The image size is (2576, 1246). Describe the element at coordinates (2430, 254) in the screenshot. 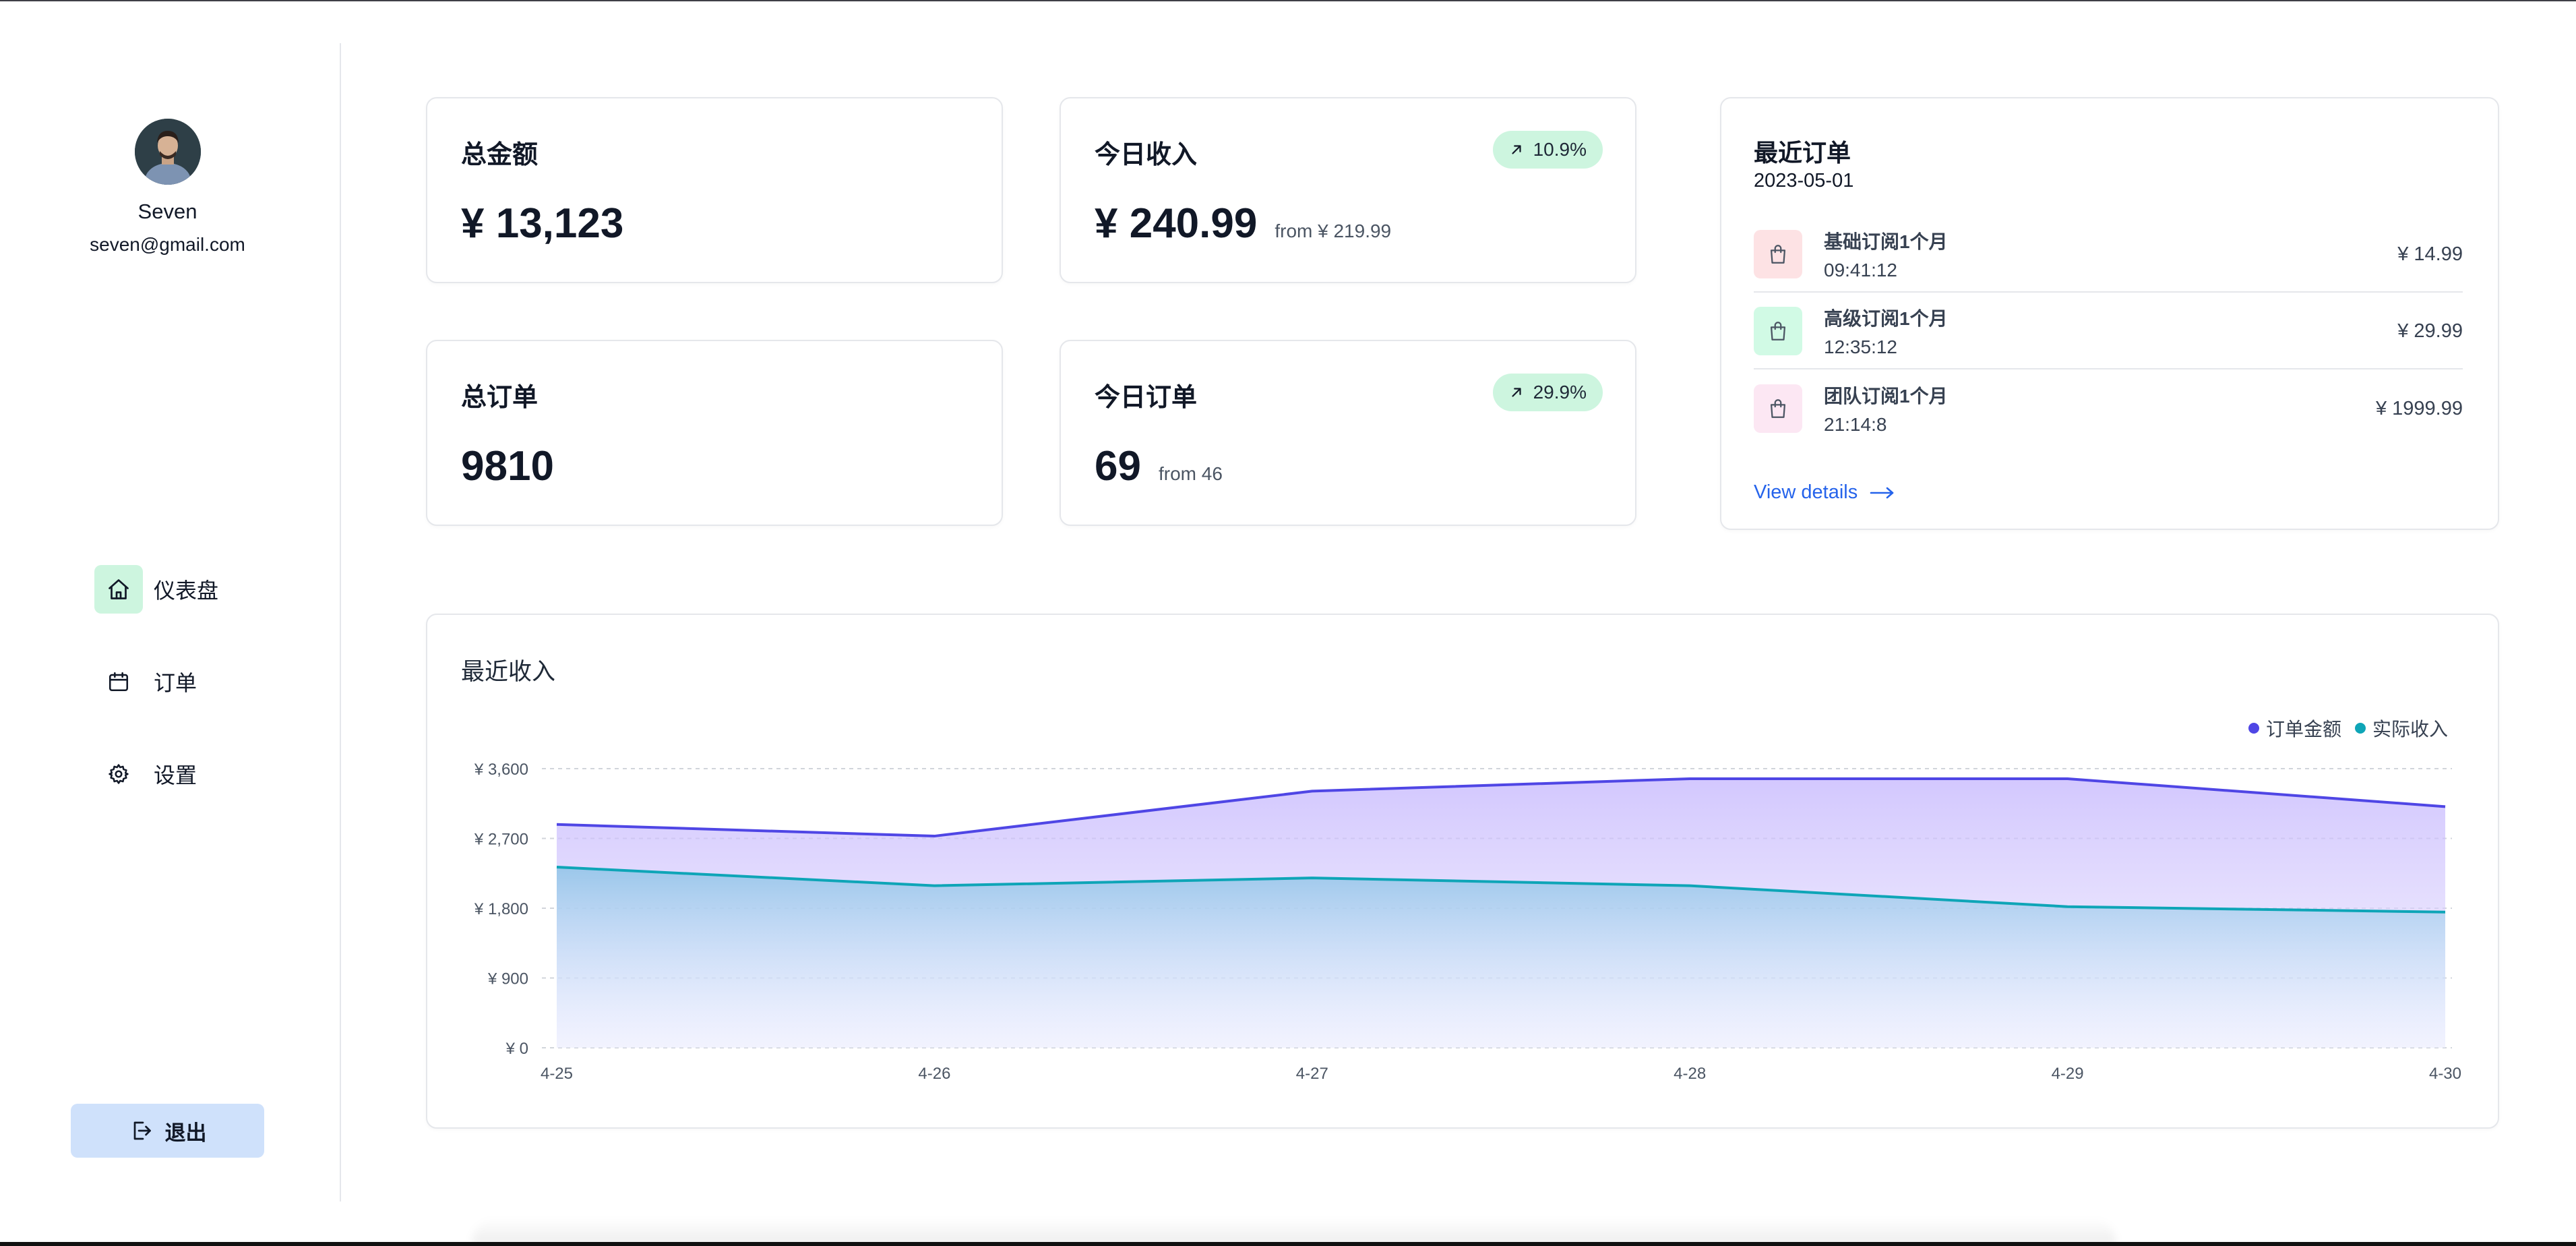

I see `order-price: ¥ 14.99` at that location.